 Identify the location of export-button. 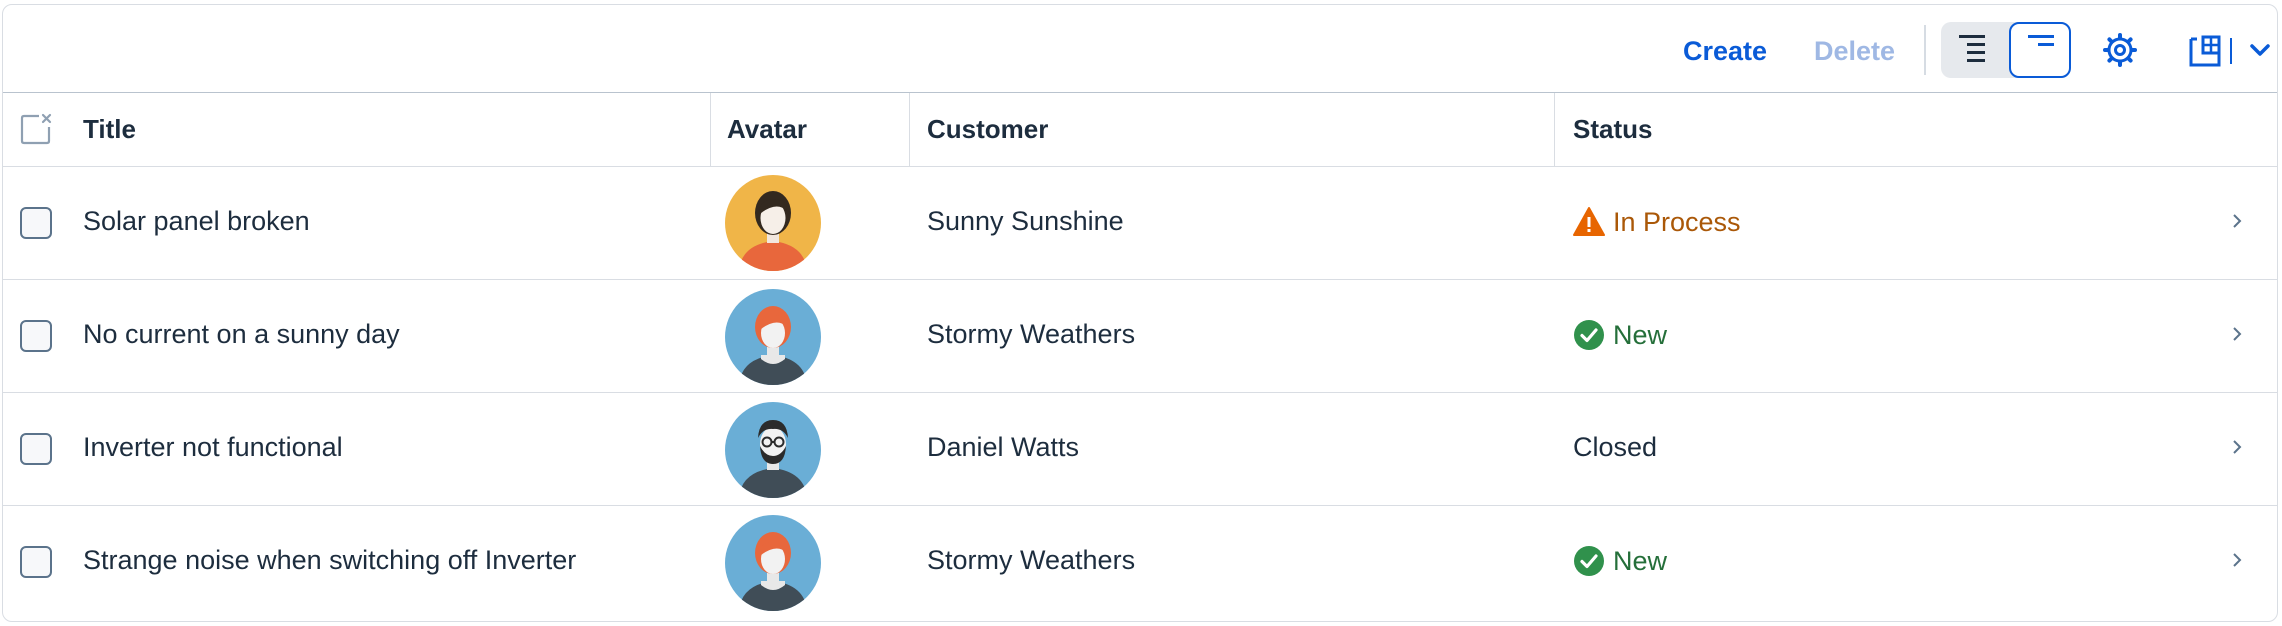
(2206, 50).